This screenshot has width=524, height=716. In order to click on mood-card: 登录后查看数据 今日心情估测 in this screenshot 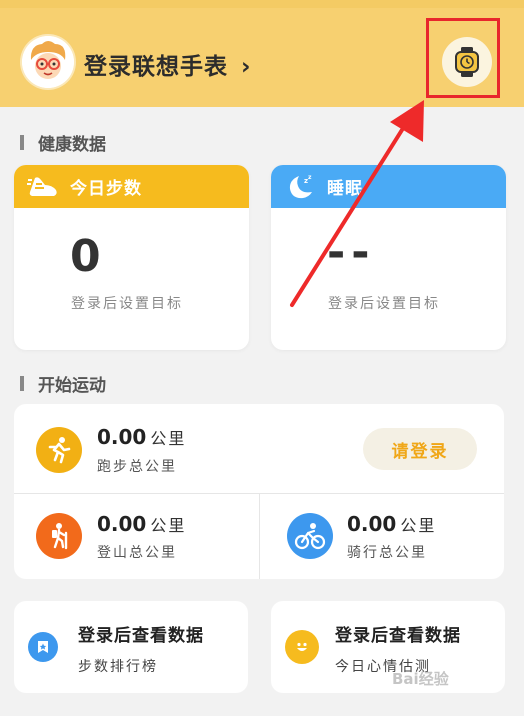, I will do `click(388, 647)`.